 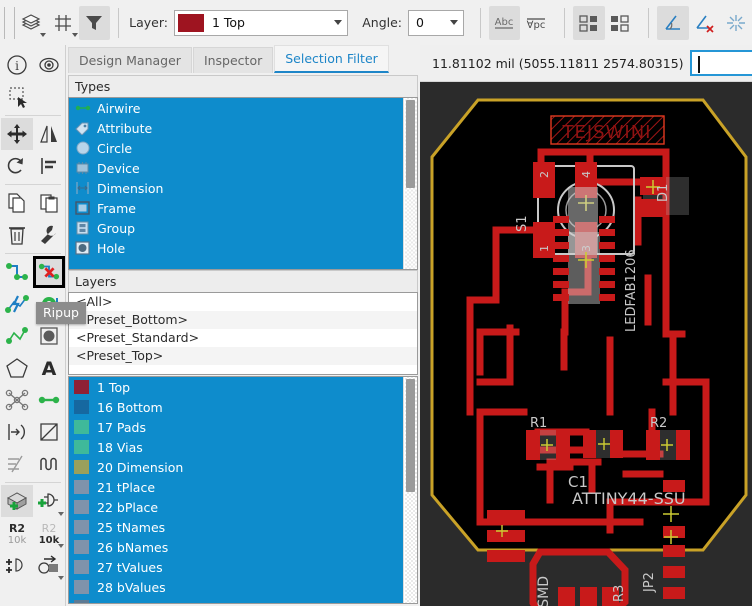 What do you see at coordinates (49, 400) in the screenshot?
I see `wire-icon` at bounding box center [49, 400].